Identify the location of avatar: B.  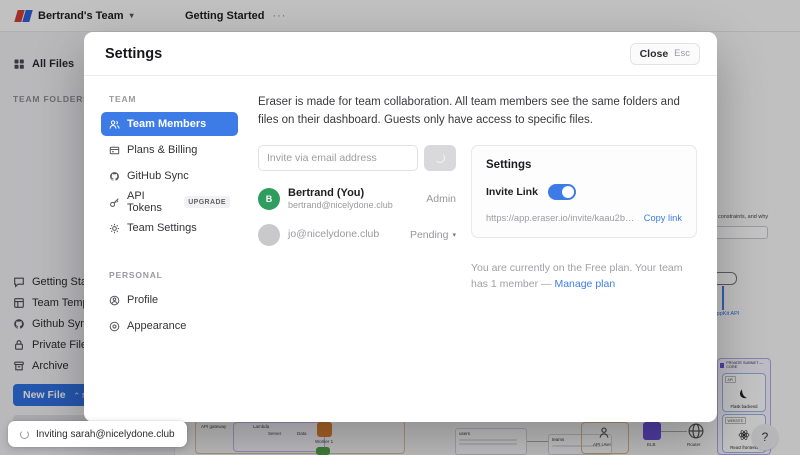
(269, 199).